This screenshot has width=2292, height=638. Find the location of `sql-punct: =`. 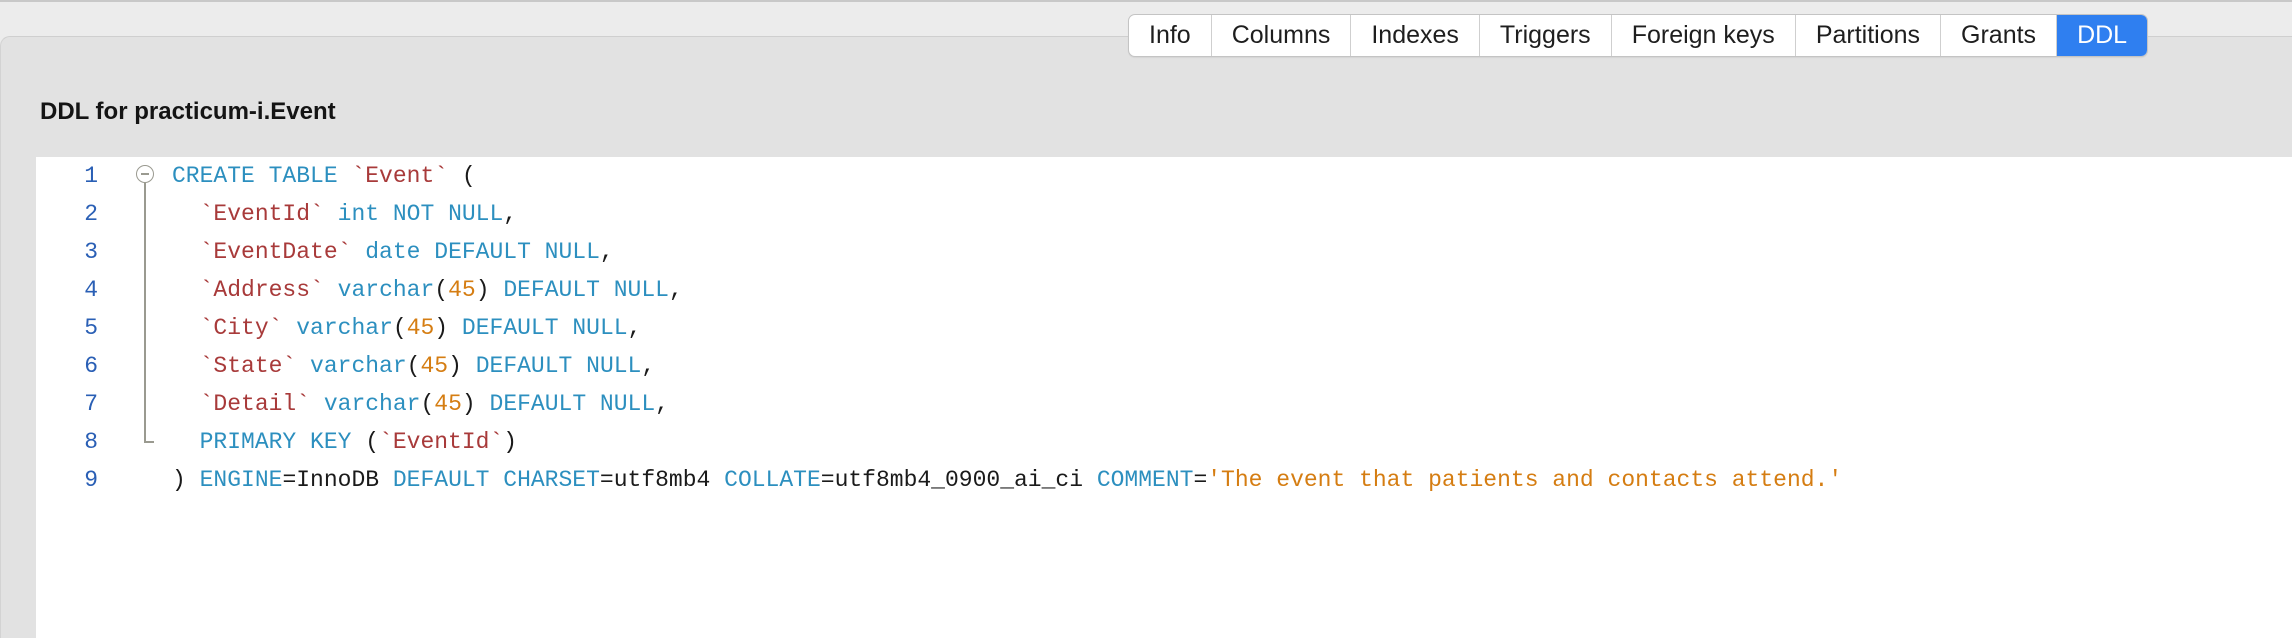

sql-punct: = is located at coordinates (1200, 480).